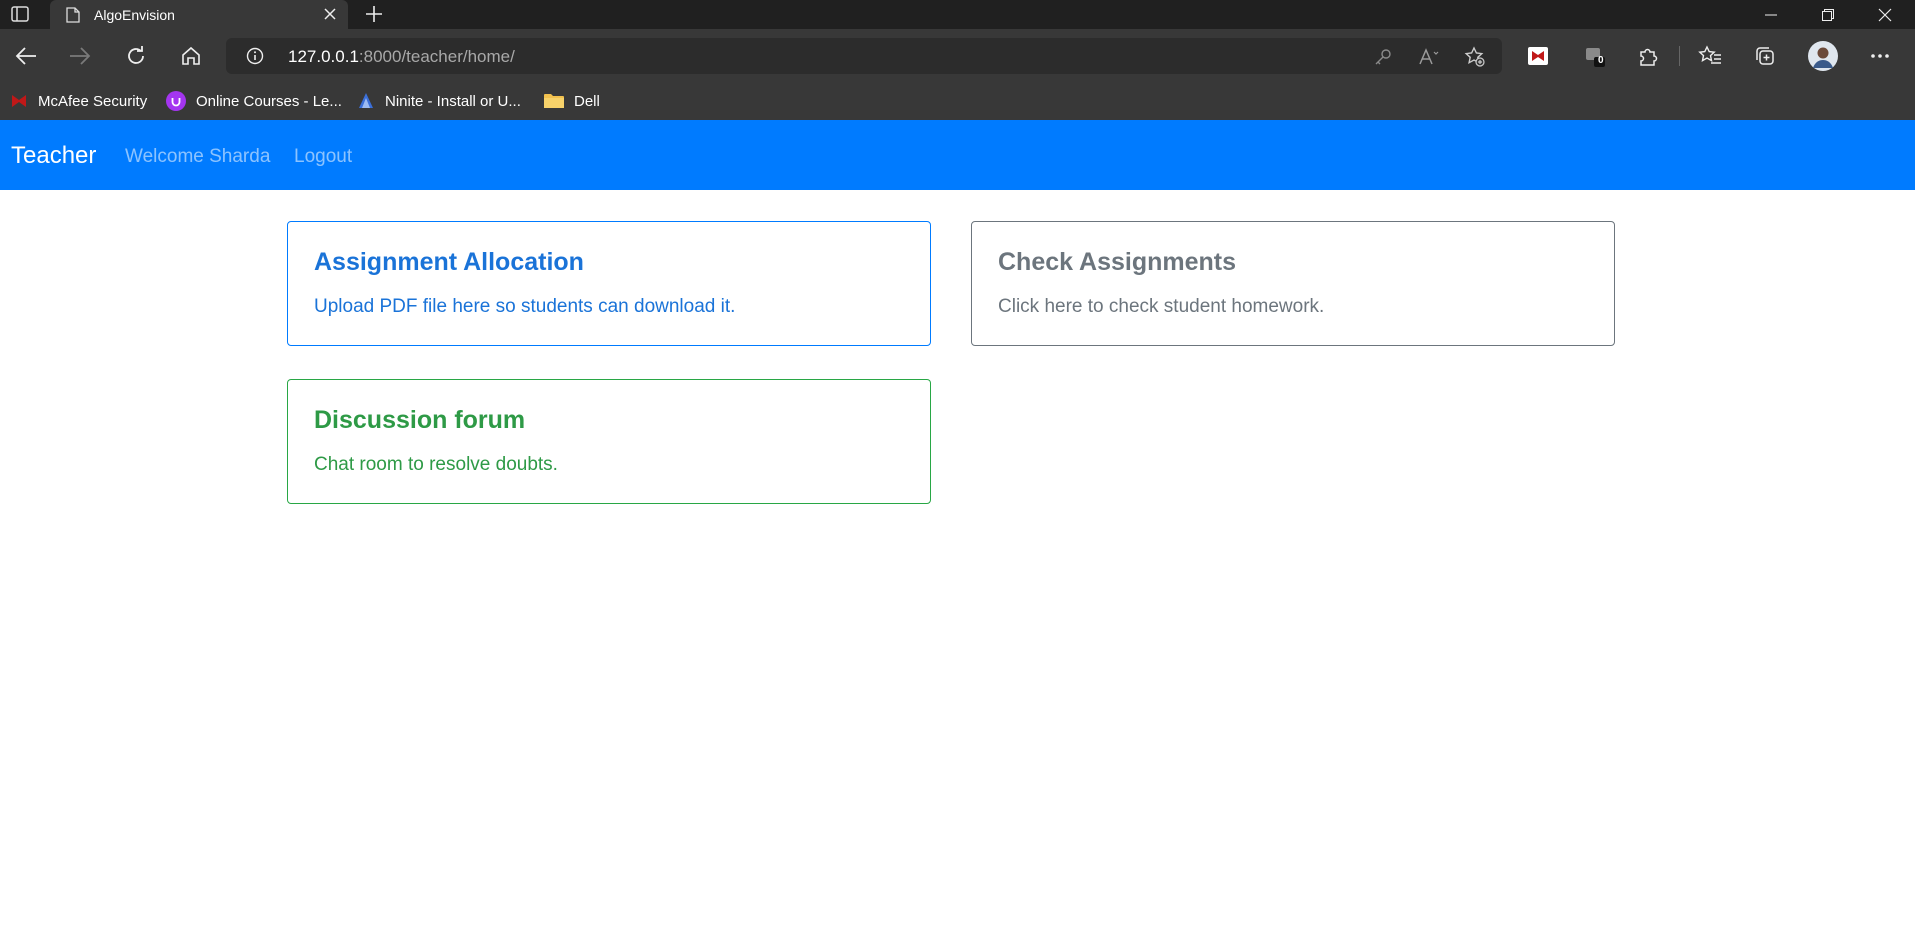 Image resolution: width=1915 pixels, height=945 pixels. I want to click on collections-icon, so click(1765, 56).